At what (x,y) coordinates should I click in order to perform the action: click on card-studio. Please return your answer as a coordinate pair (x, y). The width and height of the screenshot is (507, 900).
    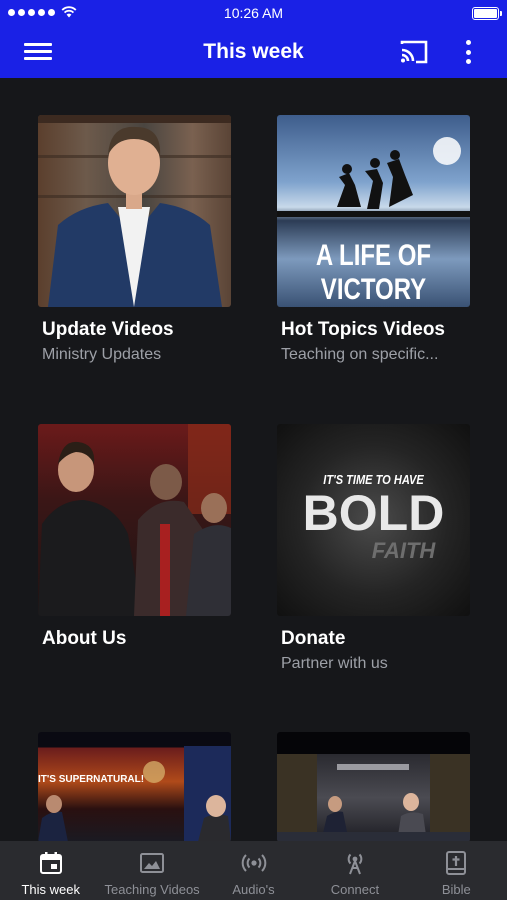
    Looking at the image, I should click on (373, 786).